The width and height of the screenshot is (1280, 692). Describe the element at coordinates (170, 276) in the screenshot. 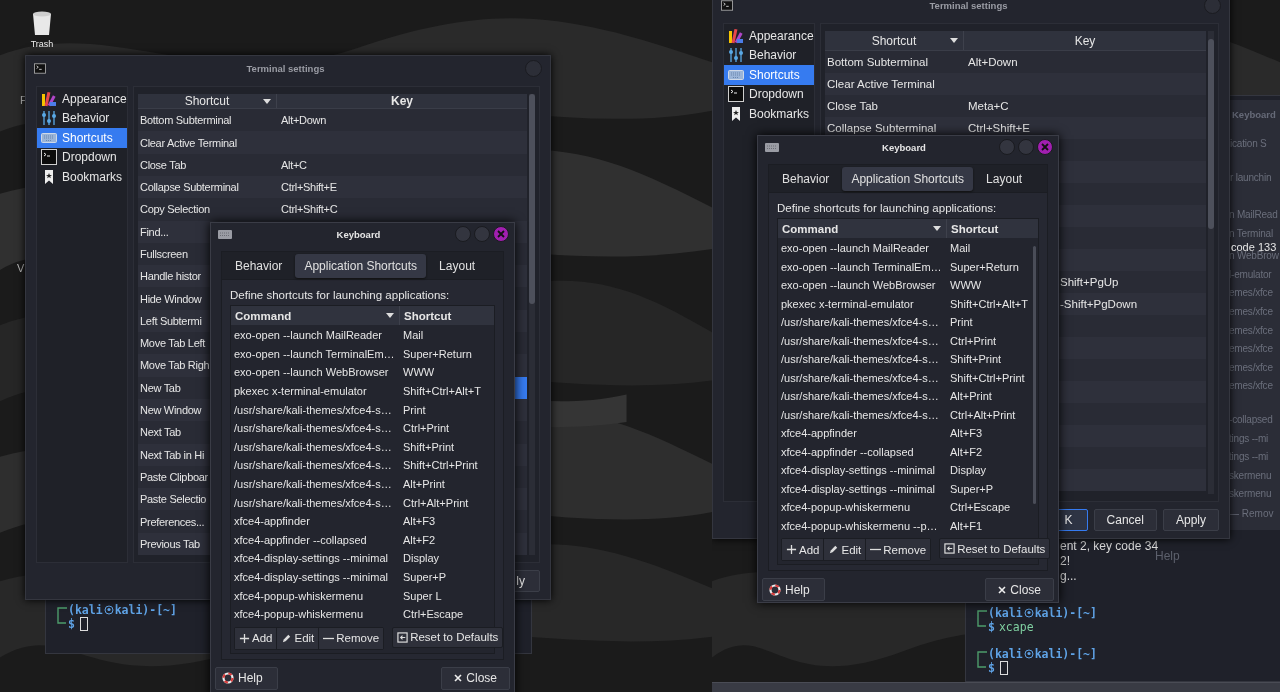

I see `table-cell: Handle histor` at that location.